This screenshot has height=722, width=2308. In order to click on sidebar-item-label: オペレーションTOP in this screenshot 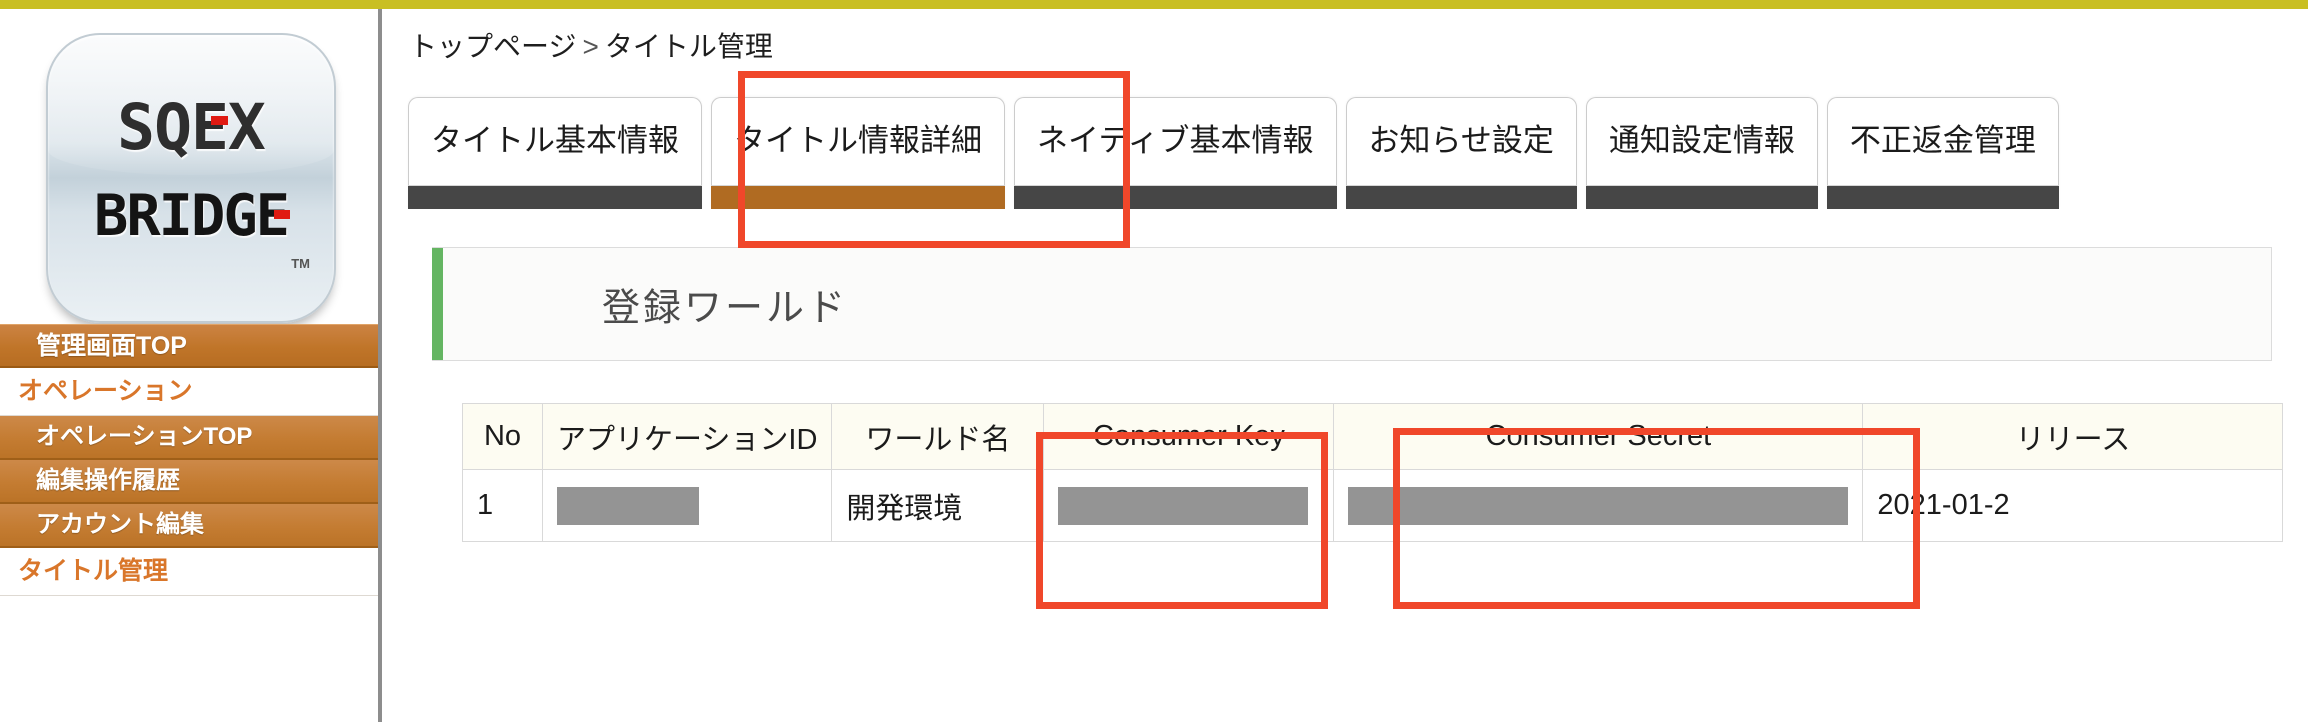, I will do `click(144, 436)`.